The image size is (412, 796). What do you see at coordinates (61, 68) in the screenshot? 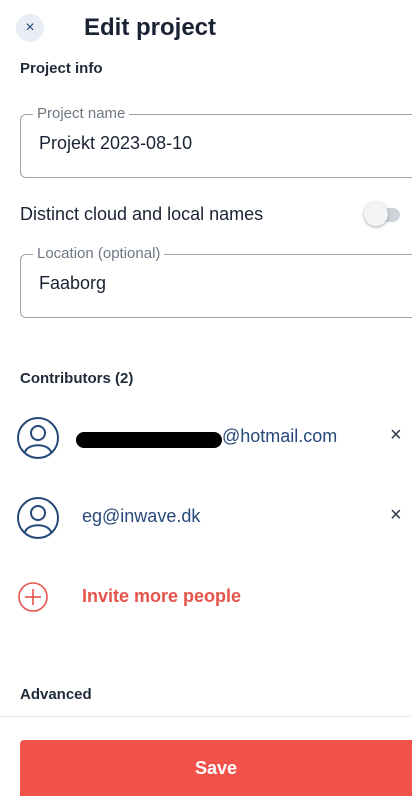
I see `project-info-heading: Project info` at bounding box center [61, 68].